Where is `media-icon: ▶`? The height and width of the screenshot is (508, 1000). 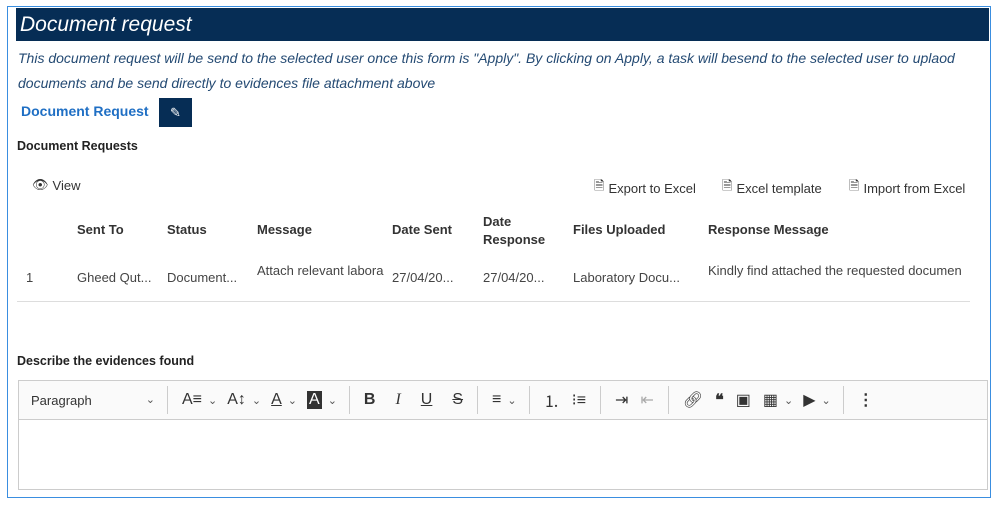 media-icon: ▶ is located at coordinates (809, 400).